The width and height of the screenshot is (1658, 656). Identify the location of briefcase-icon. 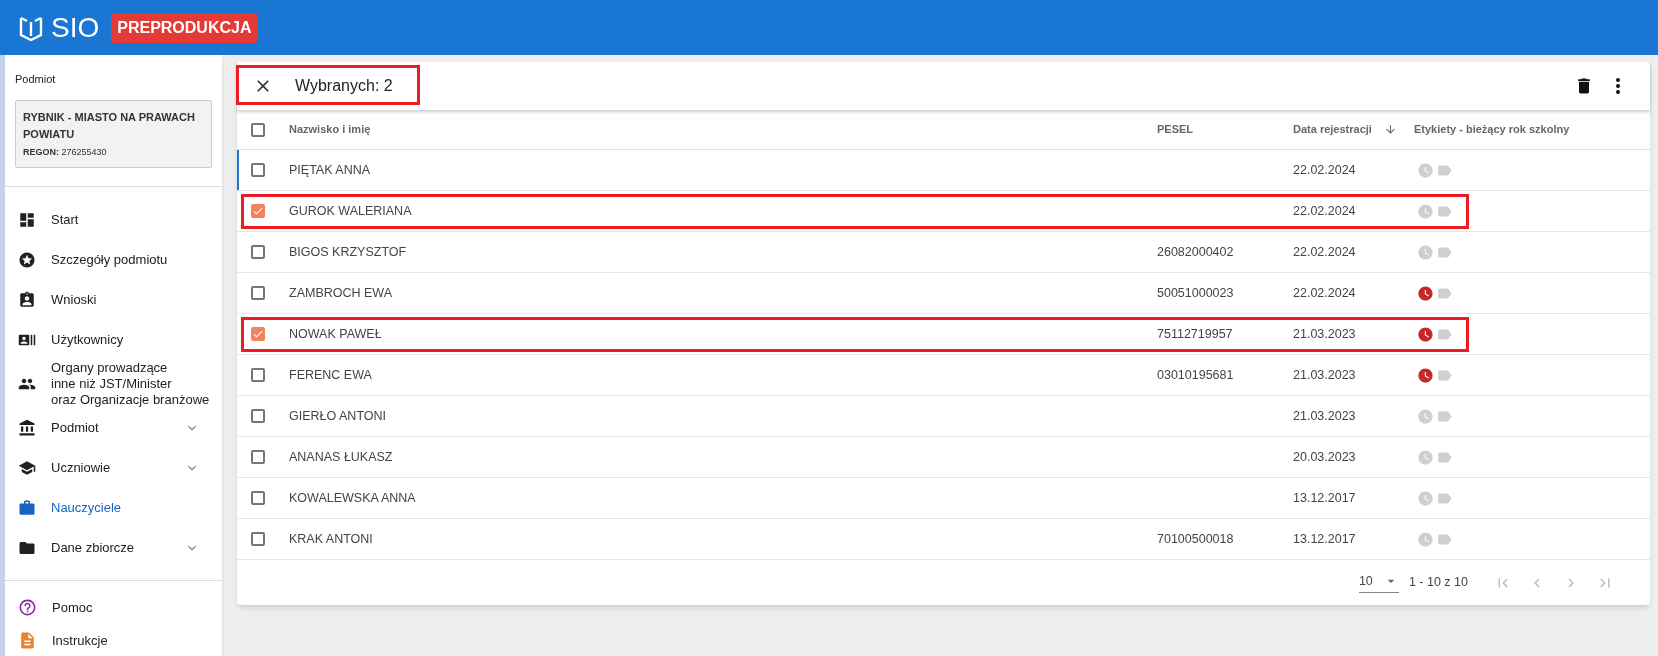
(27, 508).